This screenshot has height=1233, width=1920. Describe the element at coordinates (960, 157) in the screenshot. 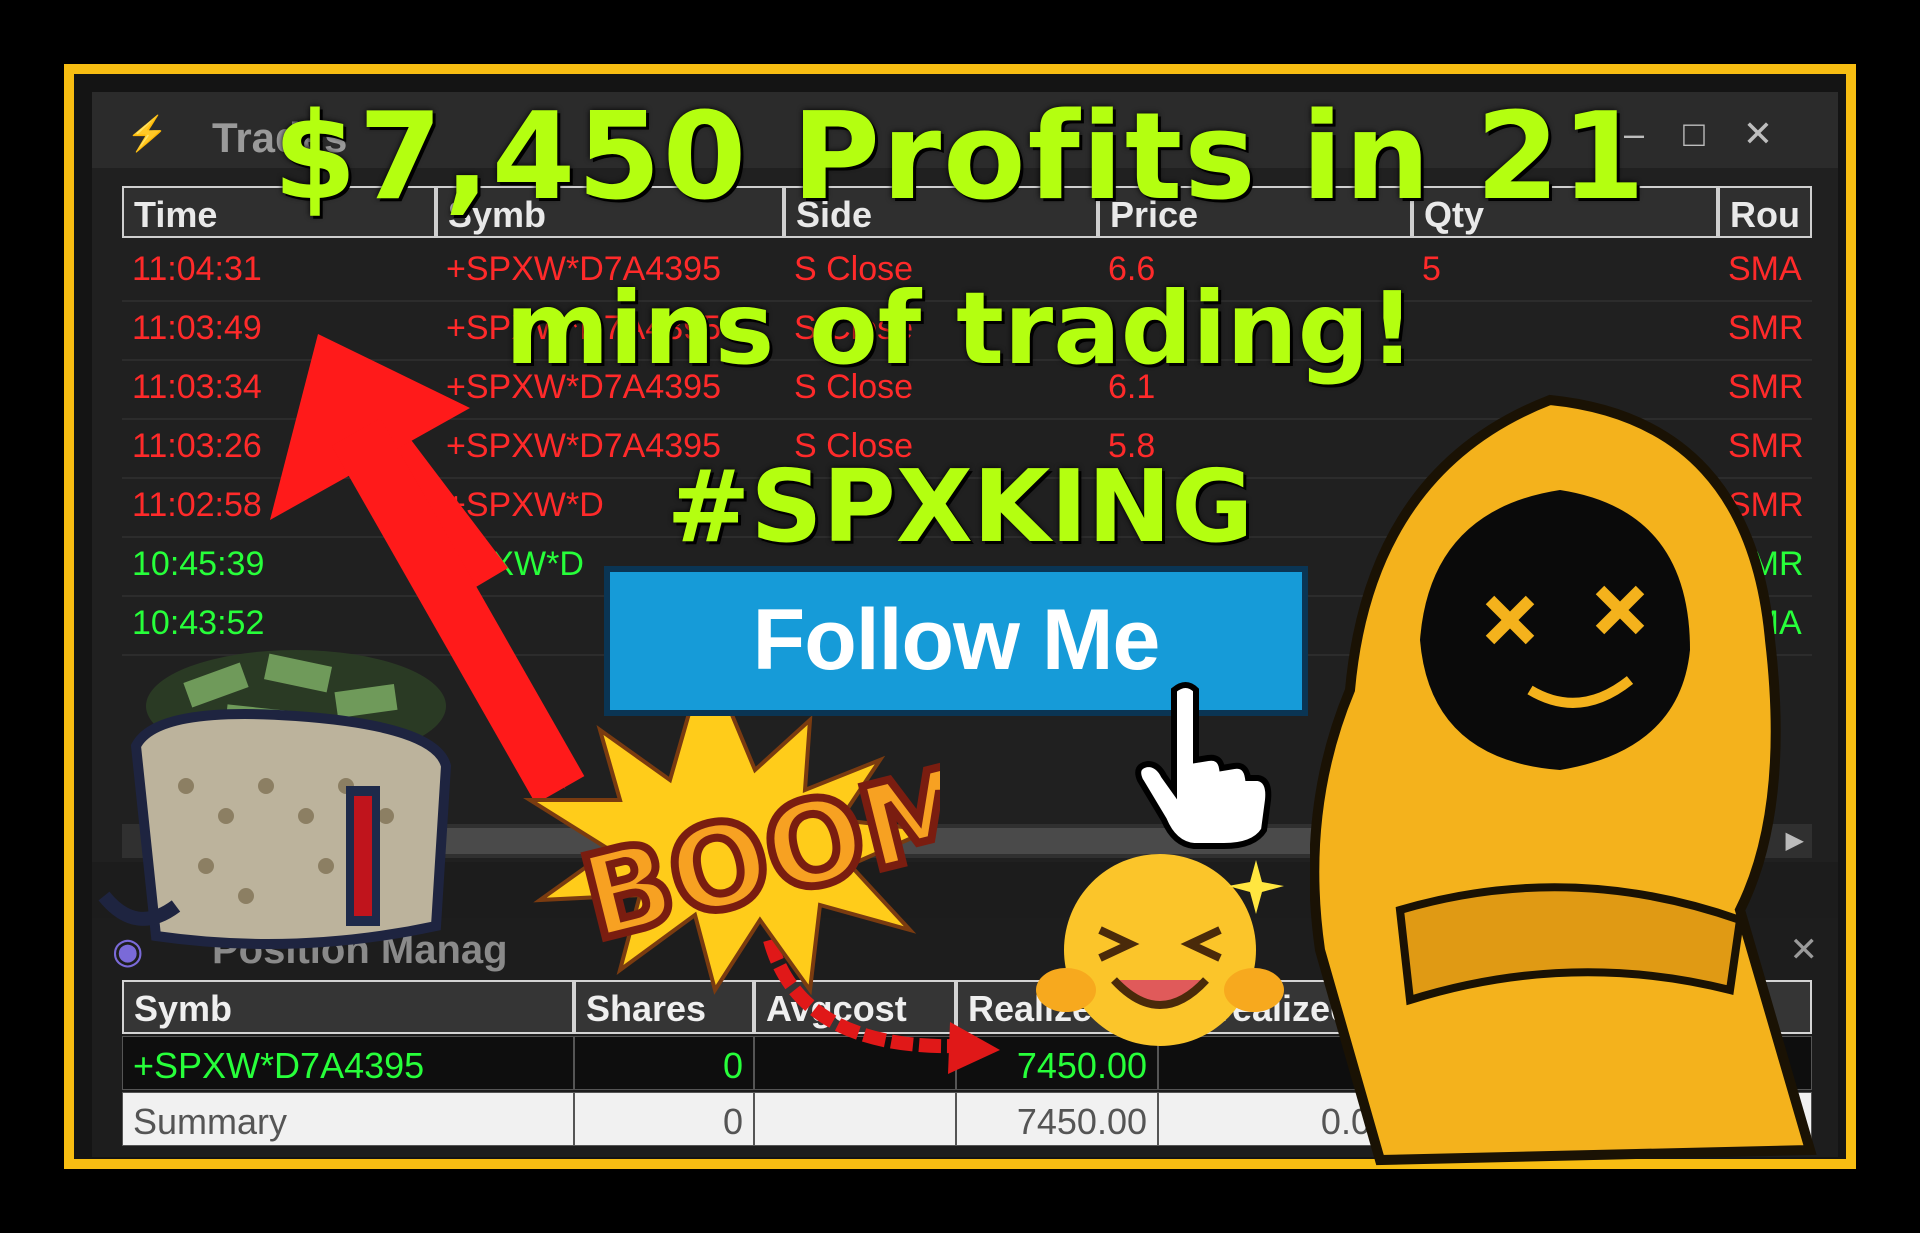

I see `headline-line-1: $7,450 Profits in 21` at that location.